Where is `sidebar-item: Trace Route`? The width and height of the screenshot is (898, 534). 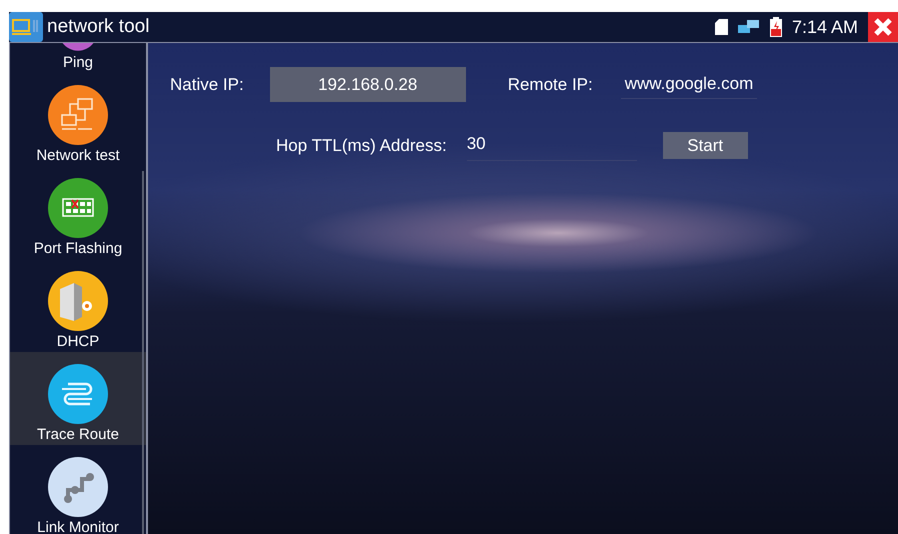
sidebar-item: Trace Route is located at coordinates (78, 398).